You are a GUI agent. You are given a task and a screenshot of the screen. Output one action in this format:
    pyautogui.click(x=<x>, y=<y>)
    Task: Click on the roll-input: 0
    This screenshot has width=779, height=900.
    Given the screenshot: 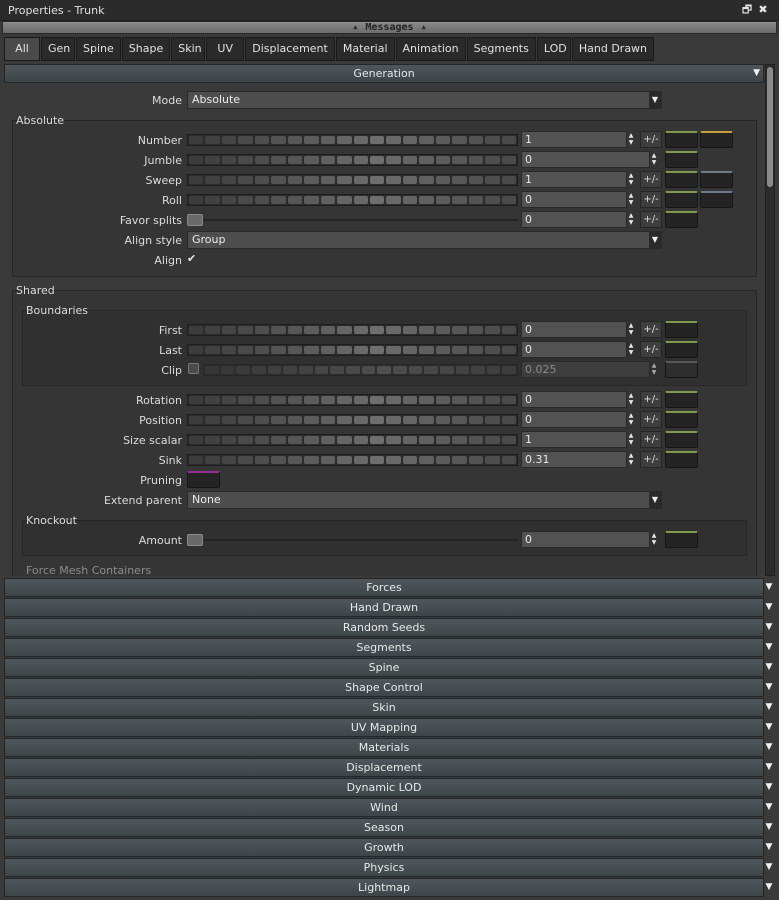 What is the action you would take?
    pyautogui.click(x=574, y=199)
    